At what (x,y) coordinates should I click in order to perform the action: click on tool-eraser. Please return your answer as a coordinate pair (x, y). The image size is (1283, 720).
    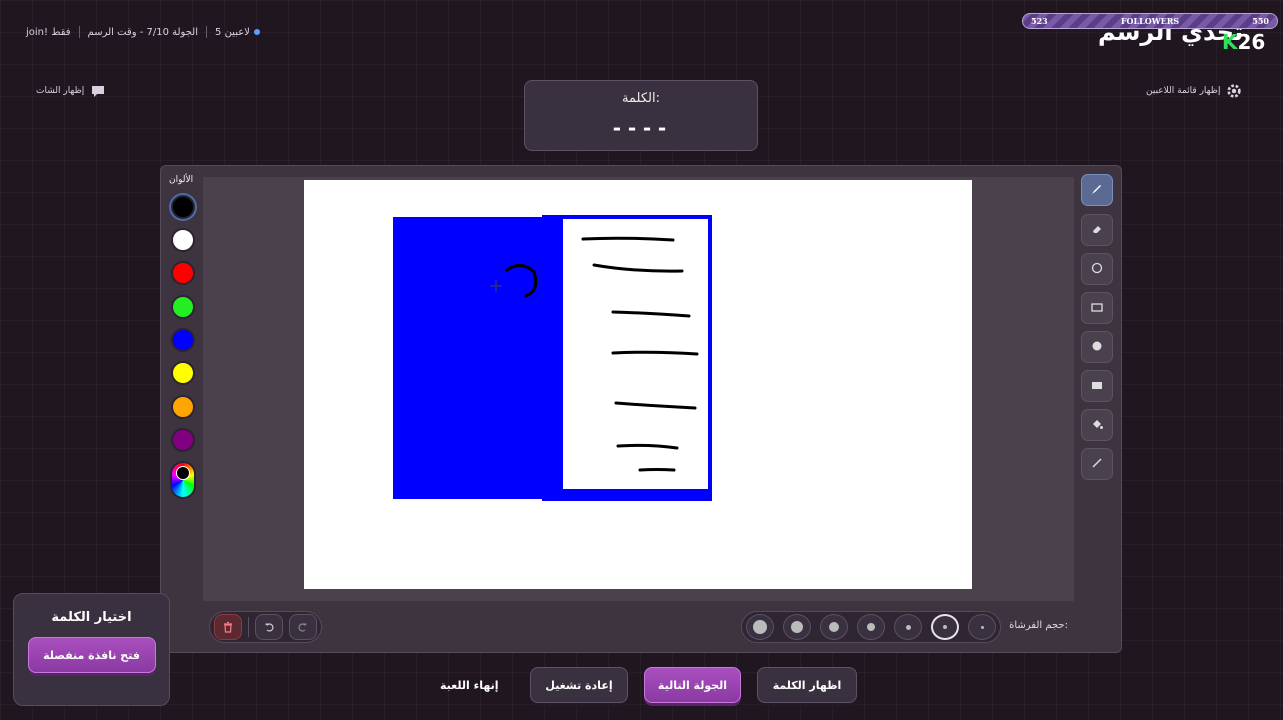
    Looking at the image, I should click on (1097, 230).